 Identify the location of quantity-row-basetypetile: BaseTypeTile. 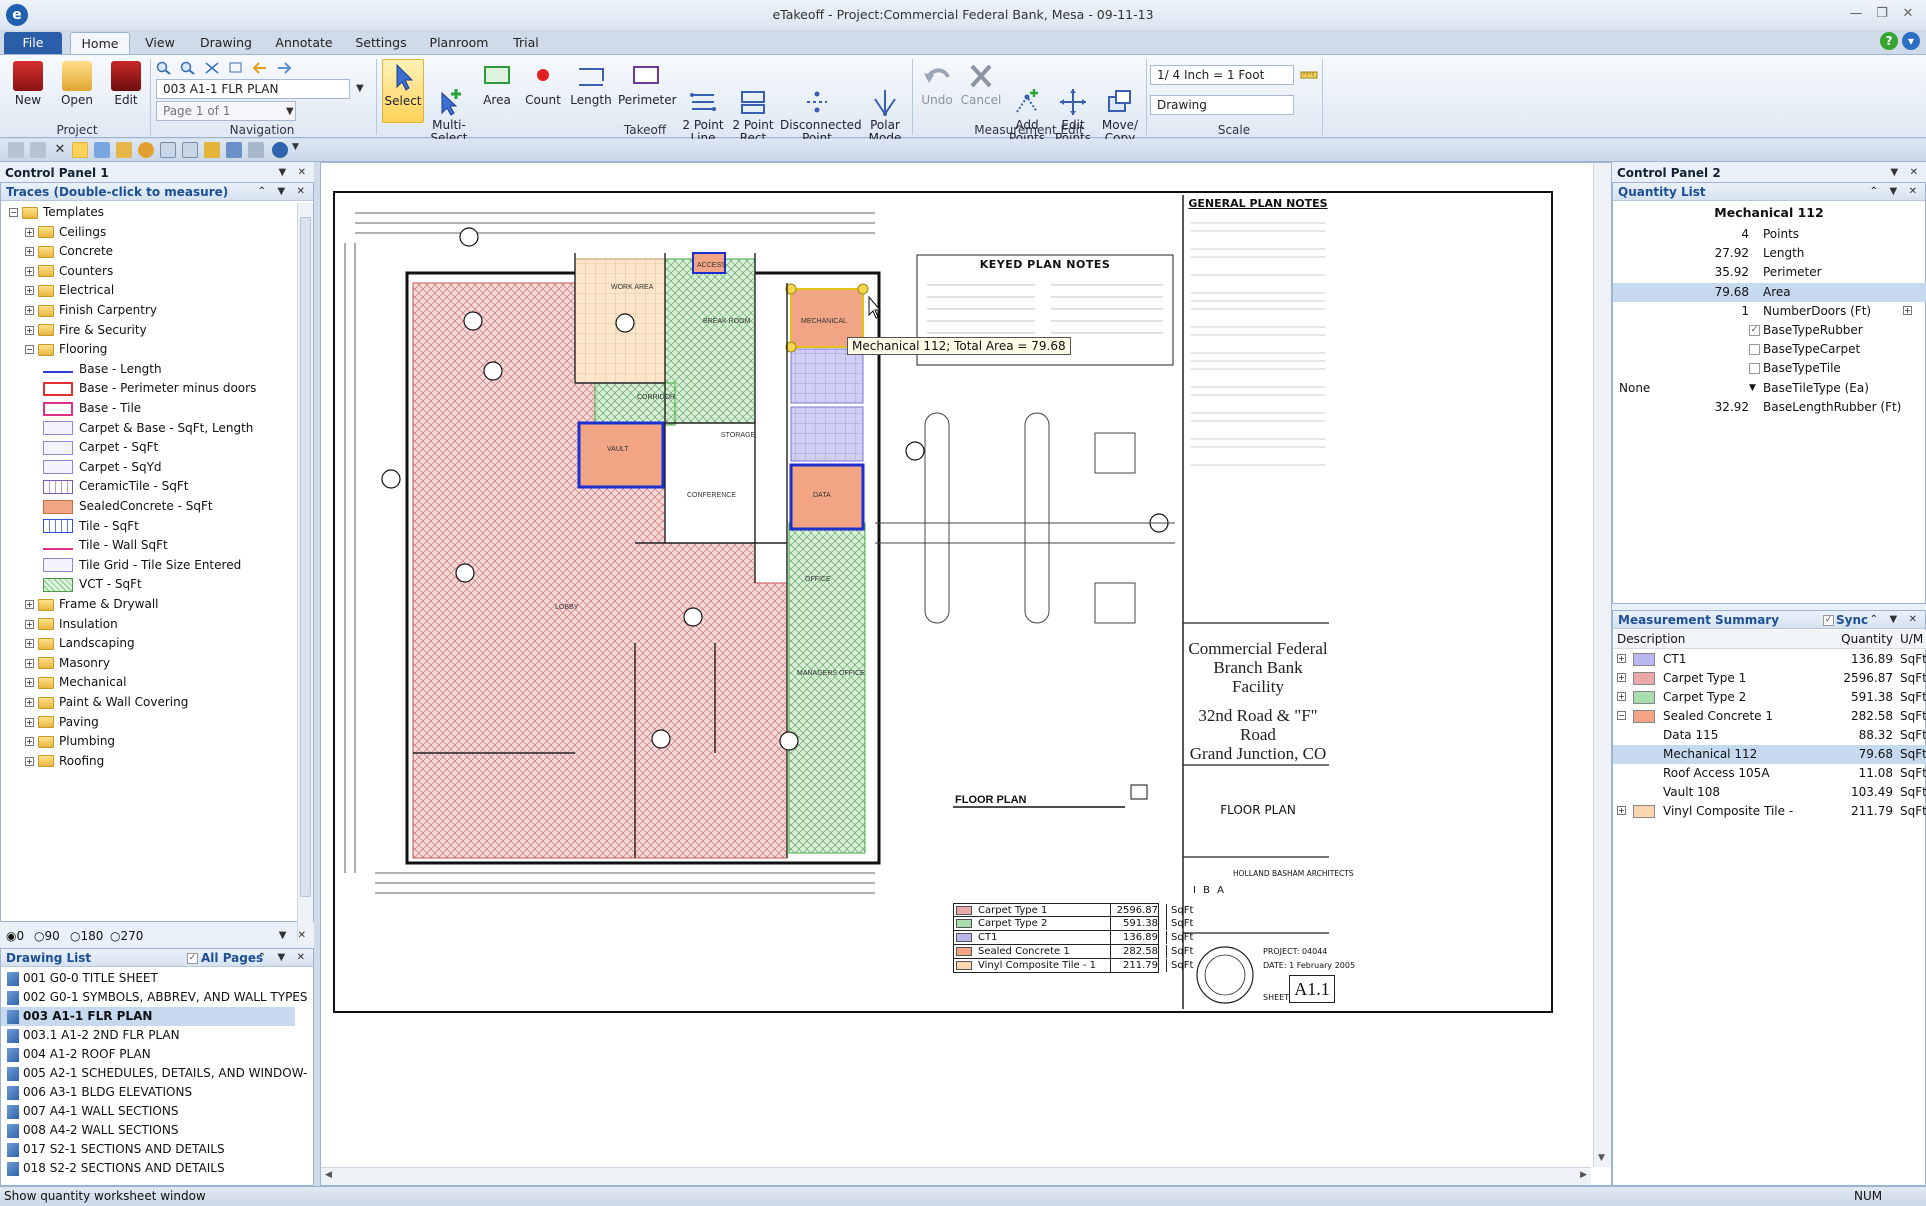
(1769, 368).